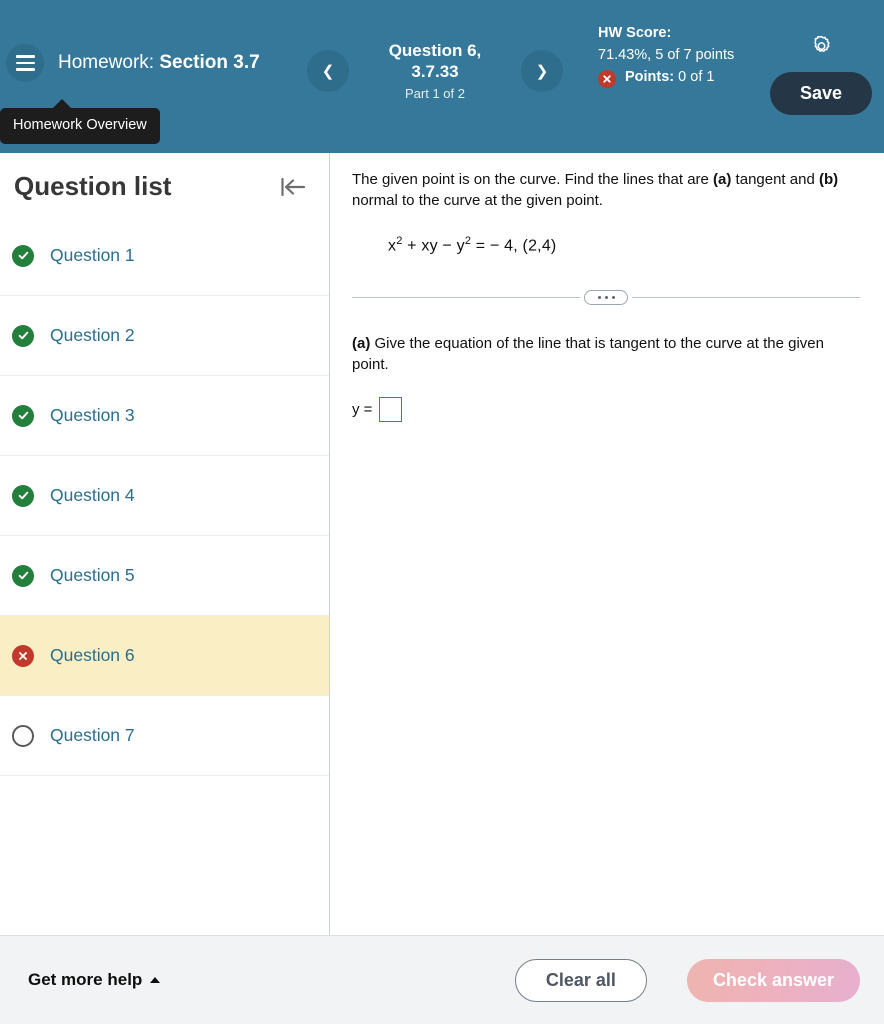 This screenshot has height=1024, width=884. Describe the element at coordinates (92, 335) in the screenshot. I see `question-list-item-label: Question 2` at that location.